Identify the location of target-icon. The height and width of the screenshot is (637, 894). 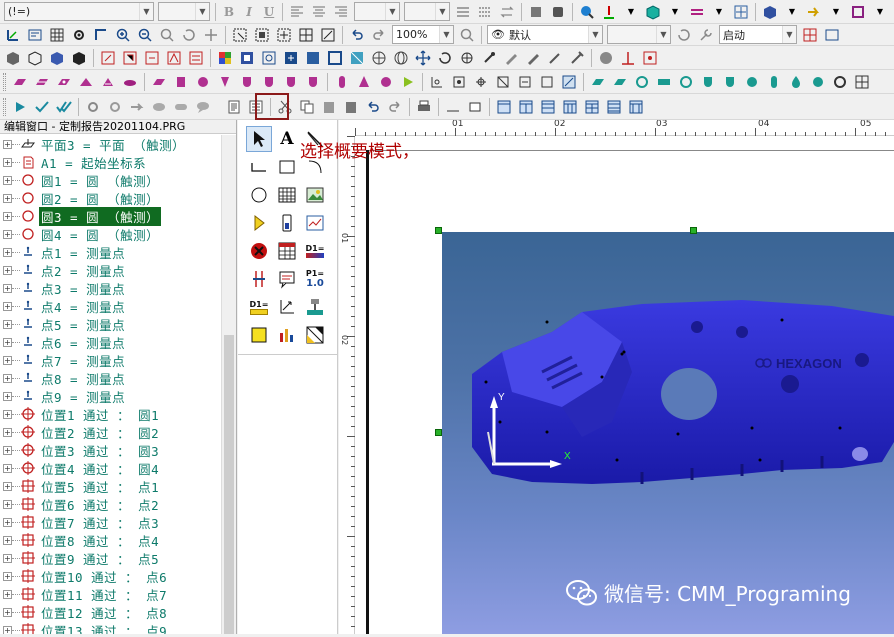
(858, 12).